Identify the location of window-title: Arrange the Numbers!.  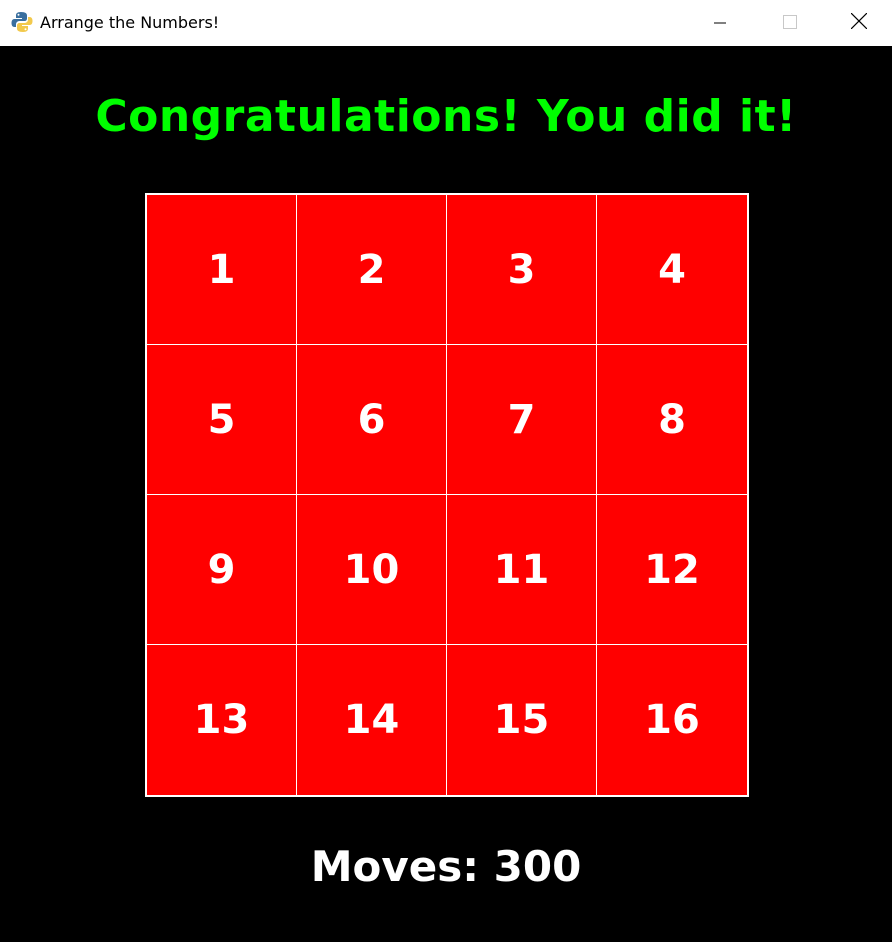
(130, 22).